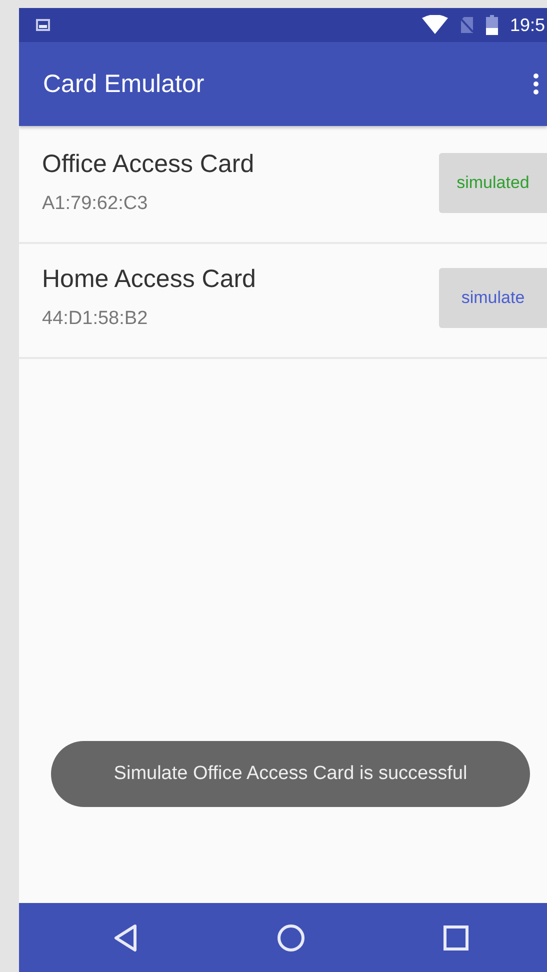 The width and height of the screenshot is (547, 972). What do you see at coordinates (493, 298) in the screenshot?
I see `simulate-button: simulate` at bounding box center [493, 298].